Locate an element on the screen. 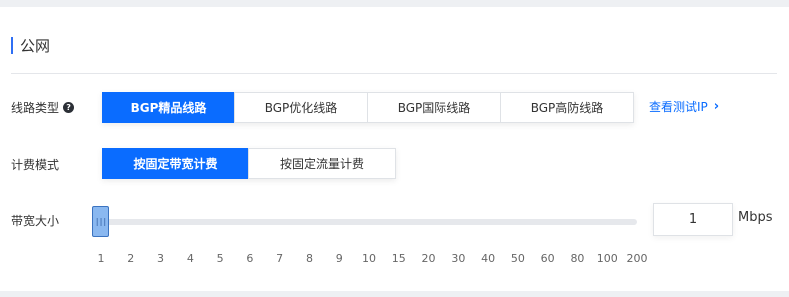 This screenshot has height=297, width=789. section-title: 公网 is located at coordinates (30, 45).